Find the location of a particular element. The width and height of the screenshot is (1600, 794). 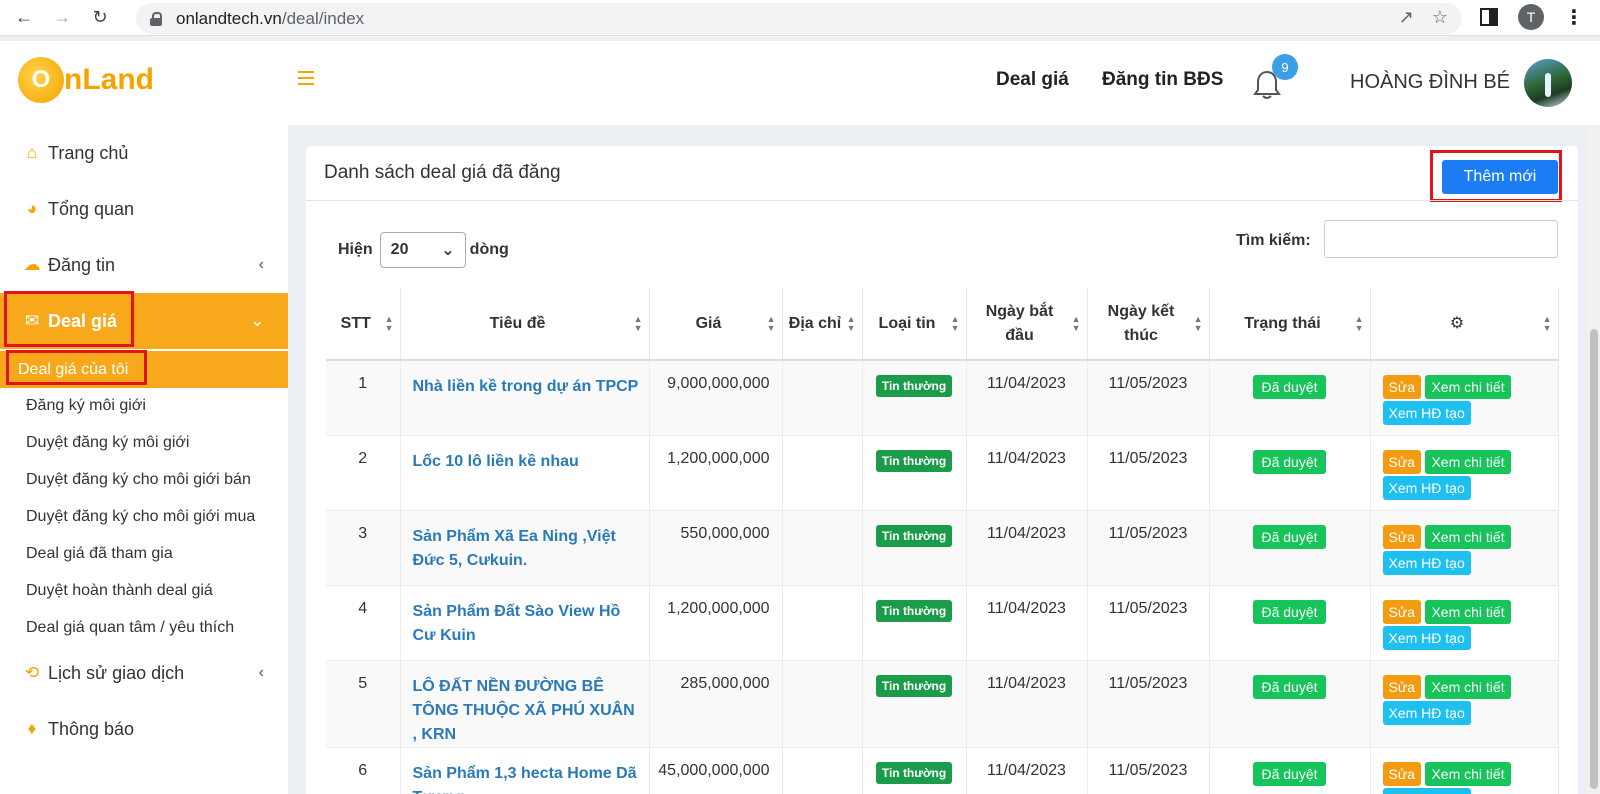

sidebar-item-deal-gia: ✉ Deal giá ⌄ is located at coordinates (144, 321).